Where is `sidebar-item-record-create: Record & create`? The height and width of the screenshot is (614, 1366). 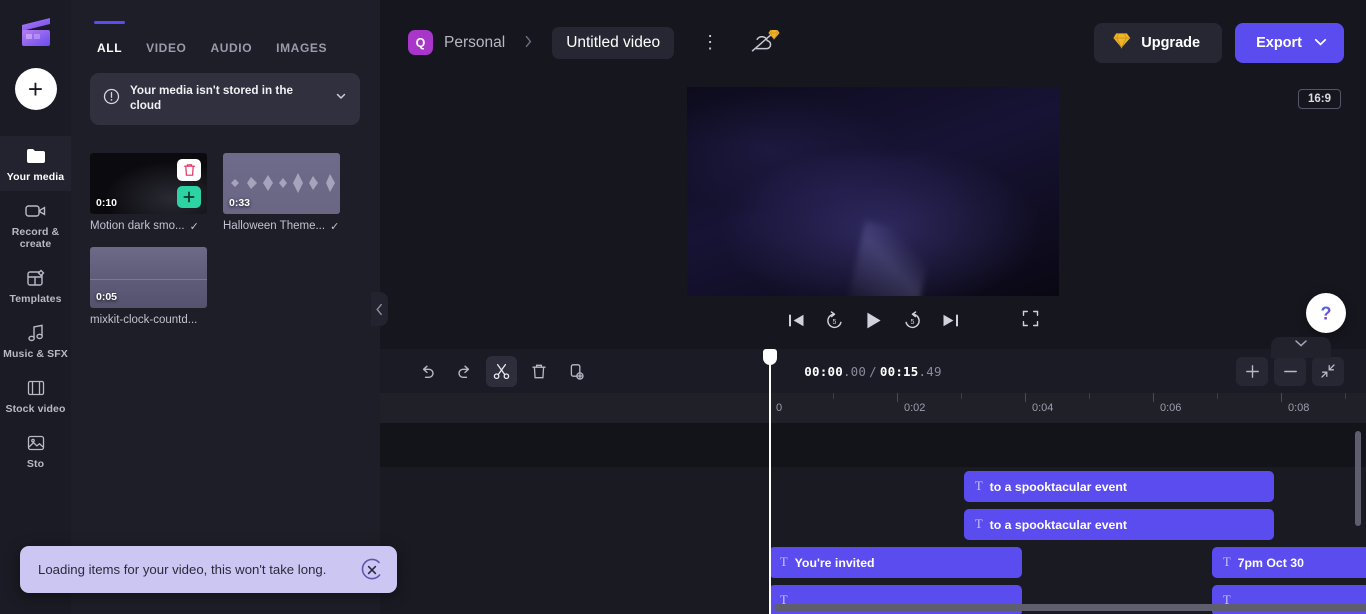 sidebar-item-record-create: Record & create is located at coordinates (35, 224).